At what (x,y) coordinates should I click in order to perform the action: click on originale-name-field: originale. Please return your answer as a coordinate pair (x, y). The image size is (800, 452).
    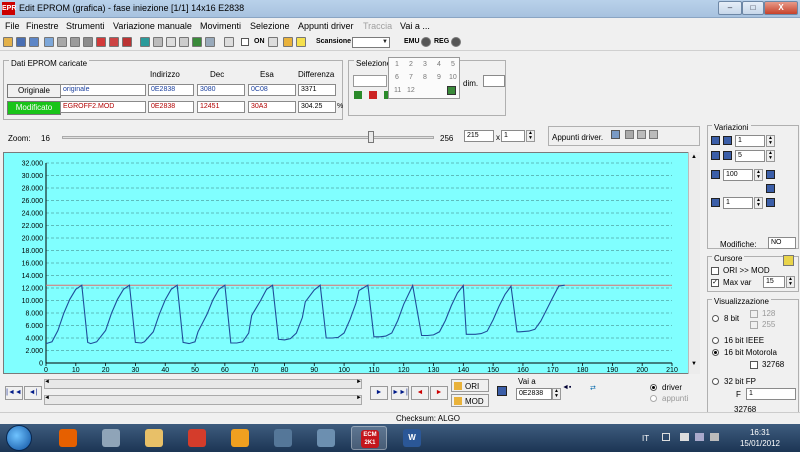
    Looking at the image, I should click on (103, 90).